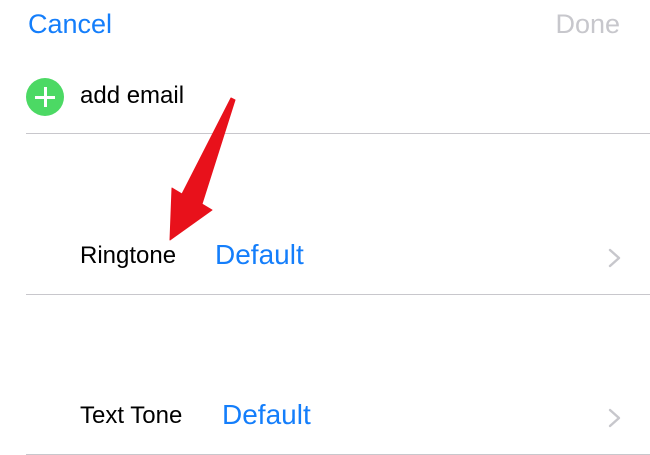  What do you see at coordinates (45, 97) in the screenshot?
I see `plus-circle-icon` at bounding box center [45, 97].